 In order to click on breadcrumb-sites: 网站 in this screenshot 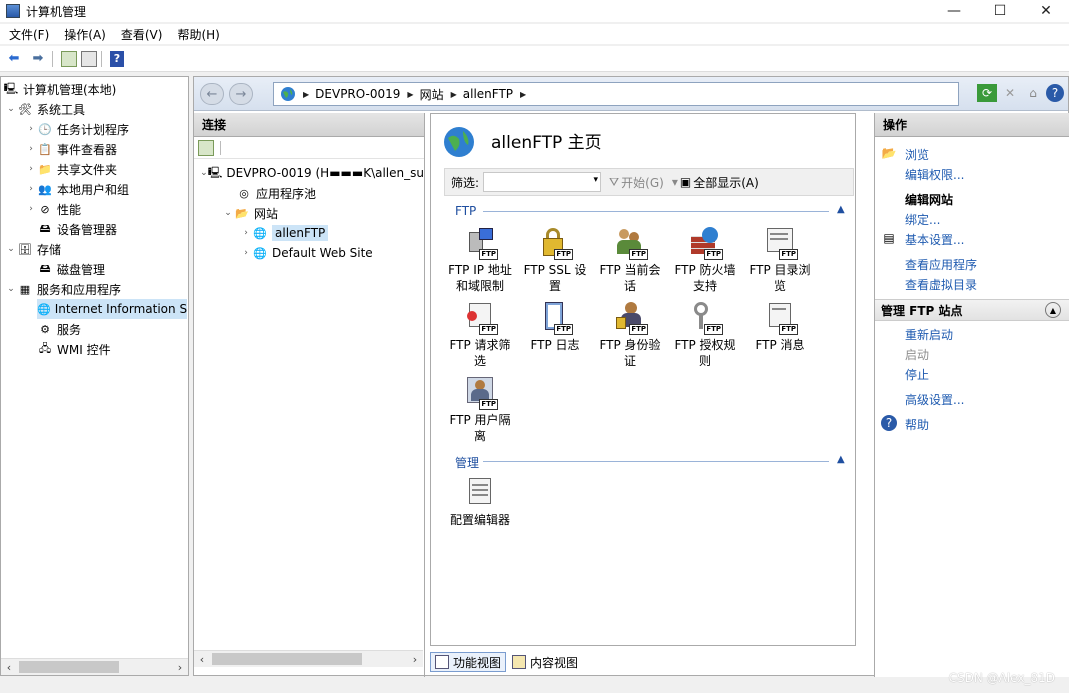, I will do `click(432, 94)`.